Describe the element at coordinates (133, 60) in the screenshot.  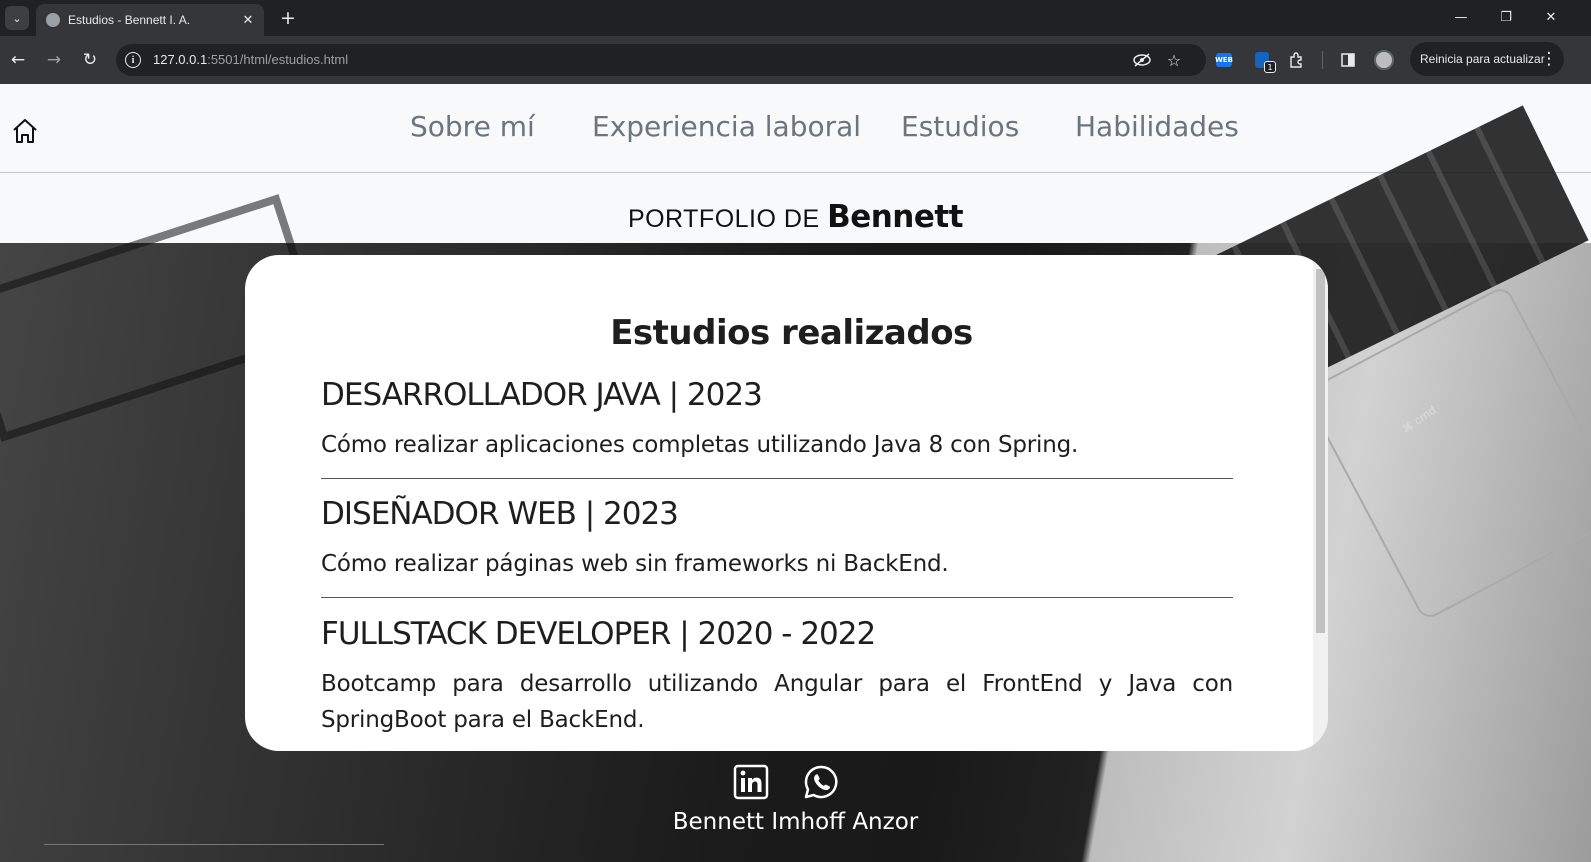
I see `site-info-icon: i` at that location.